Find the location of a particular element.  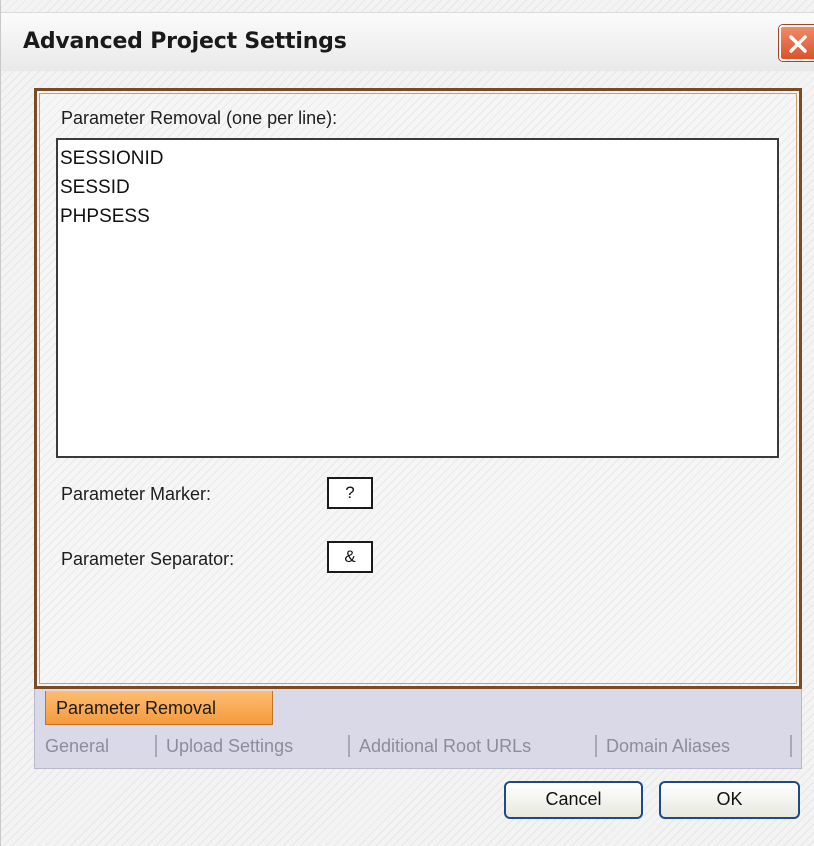

tab-additional-root-urls: Additional Root URLs is located at coordinates (445, 744).